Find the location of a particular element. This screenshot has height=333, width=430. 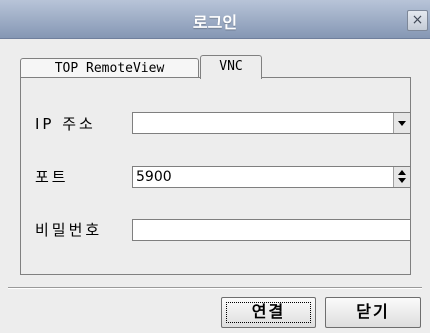

arrow-down-icon is located at coordinates (402, 180).